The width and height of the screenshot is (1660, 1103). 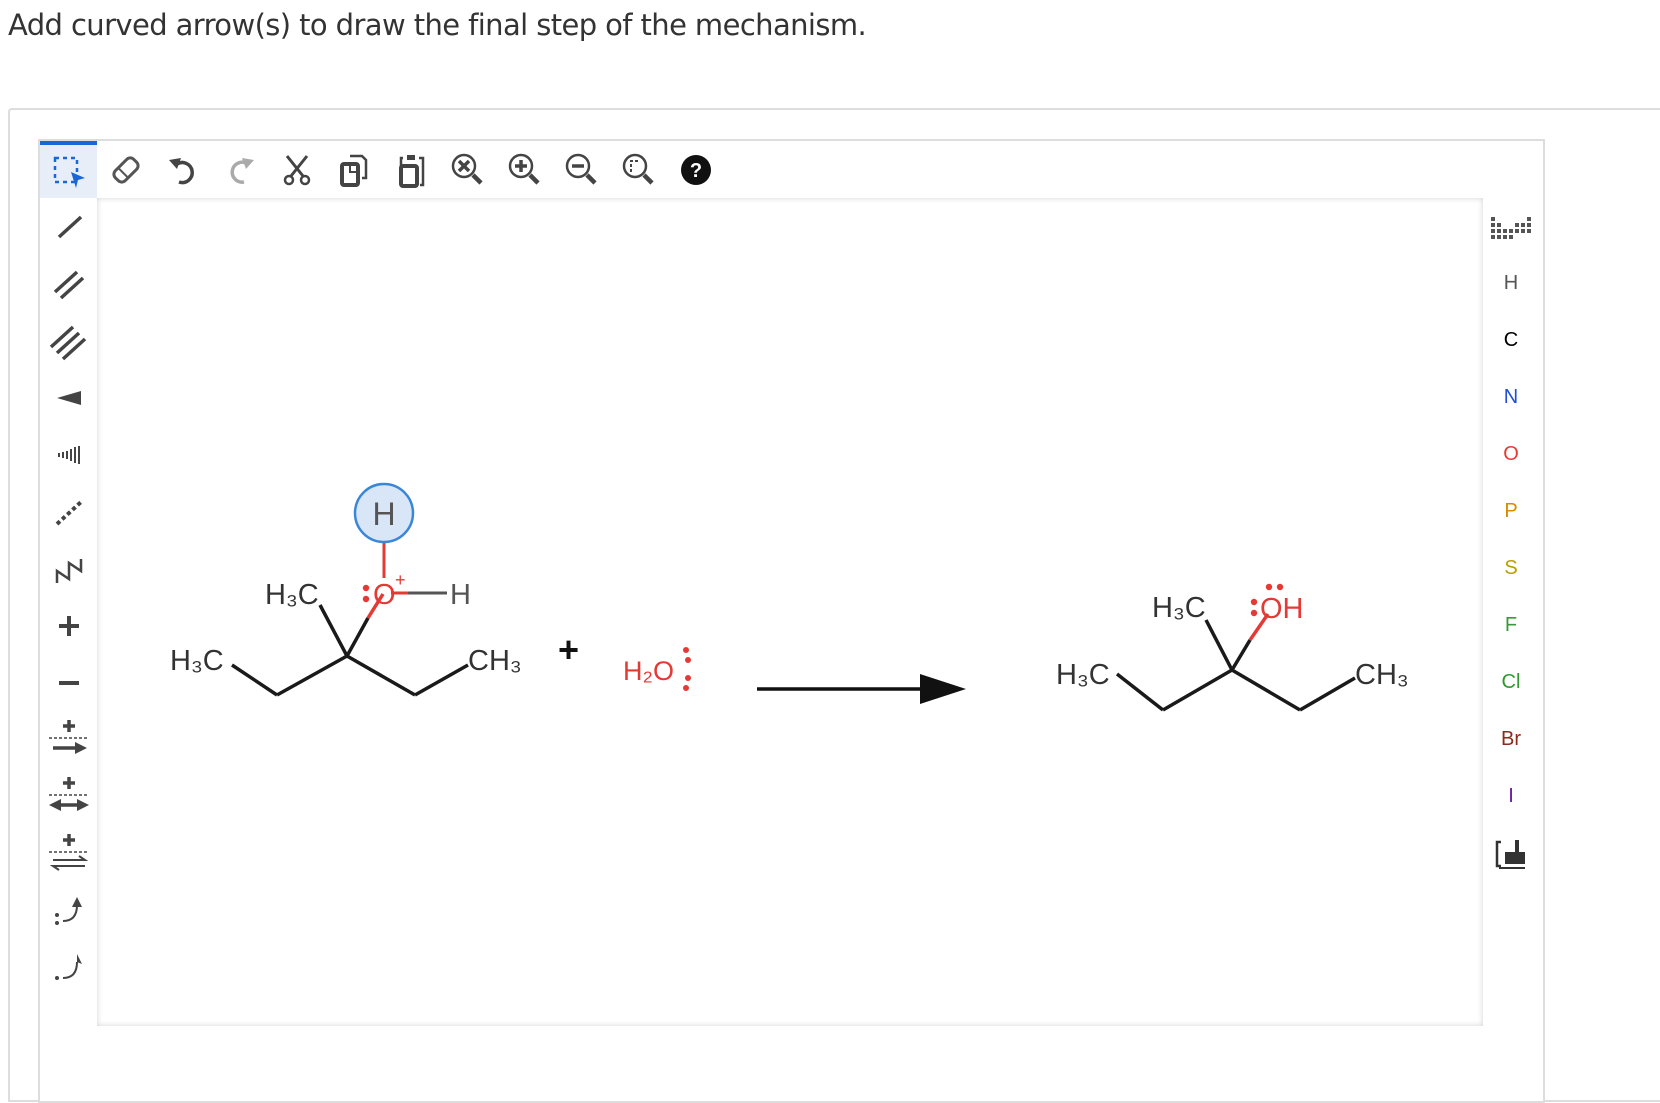 What do you see at coordinates (68, 454) in the screenshot?
I see `hash-bond-tool` at bounding box center [68, 454].